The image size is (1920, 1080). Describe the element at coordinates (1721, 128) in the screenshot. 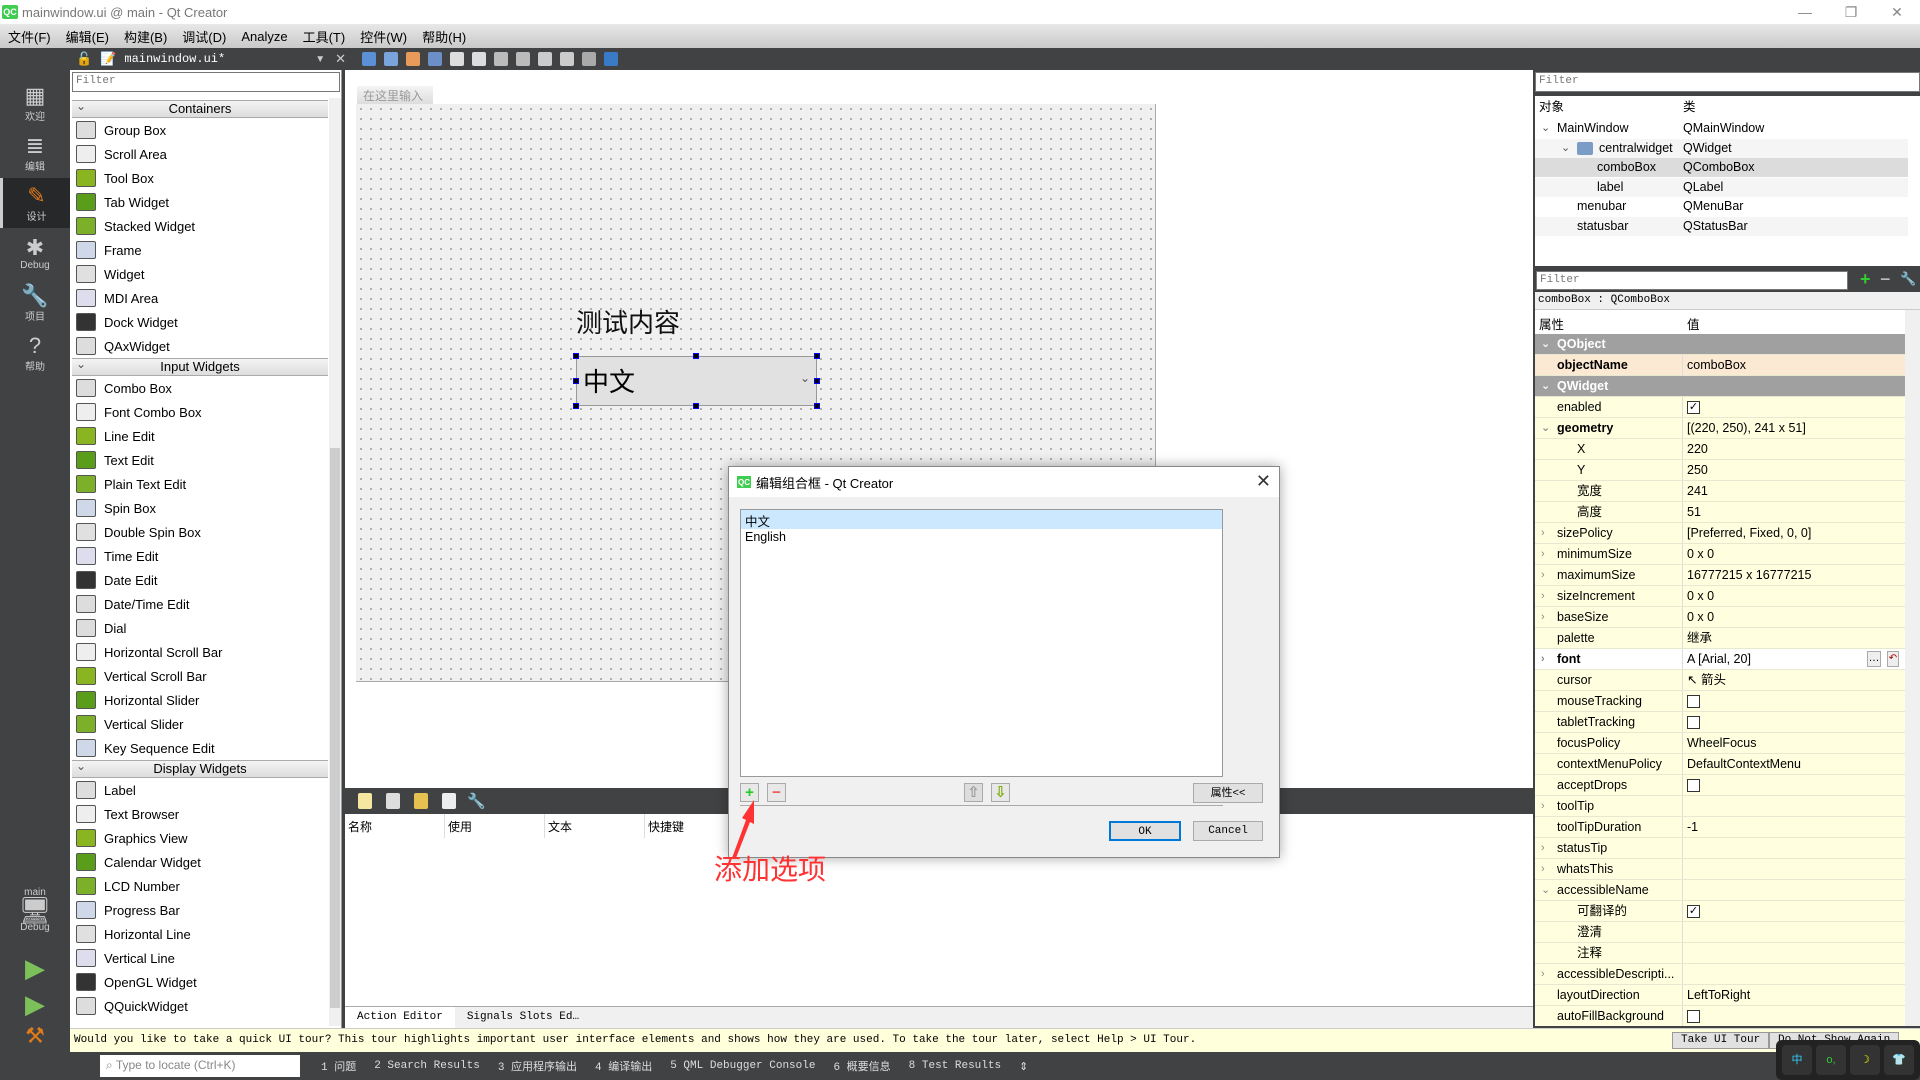

I see `object-tree-row: ⌄ MainWindow QMainWindow` at that location.